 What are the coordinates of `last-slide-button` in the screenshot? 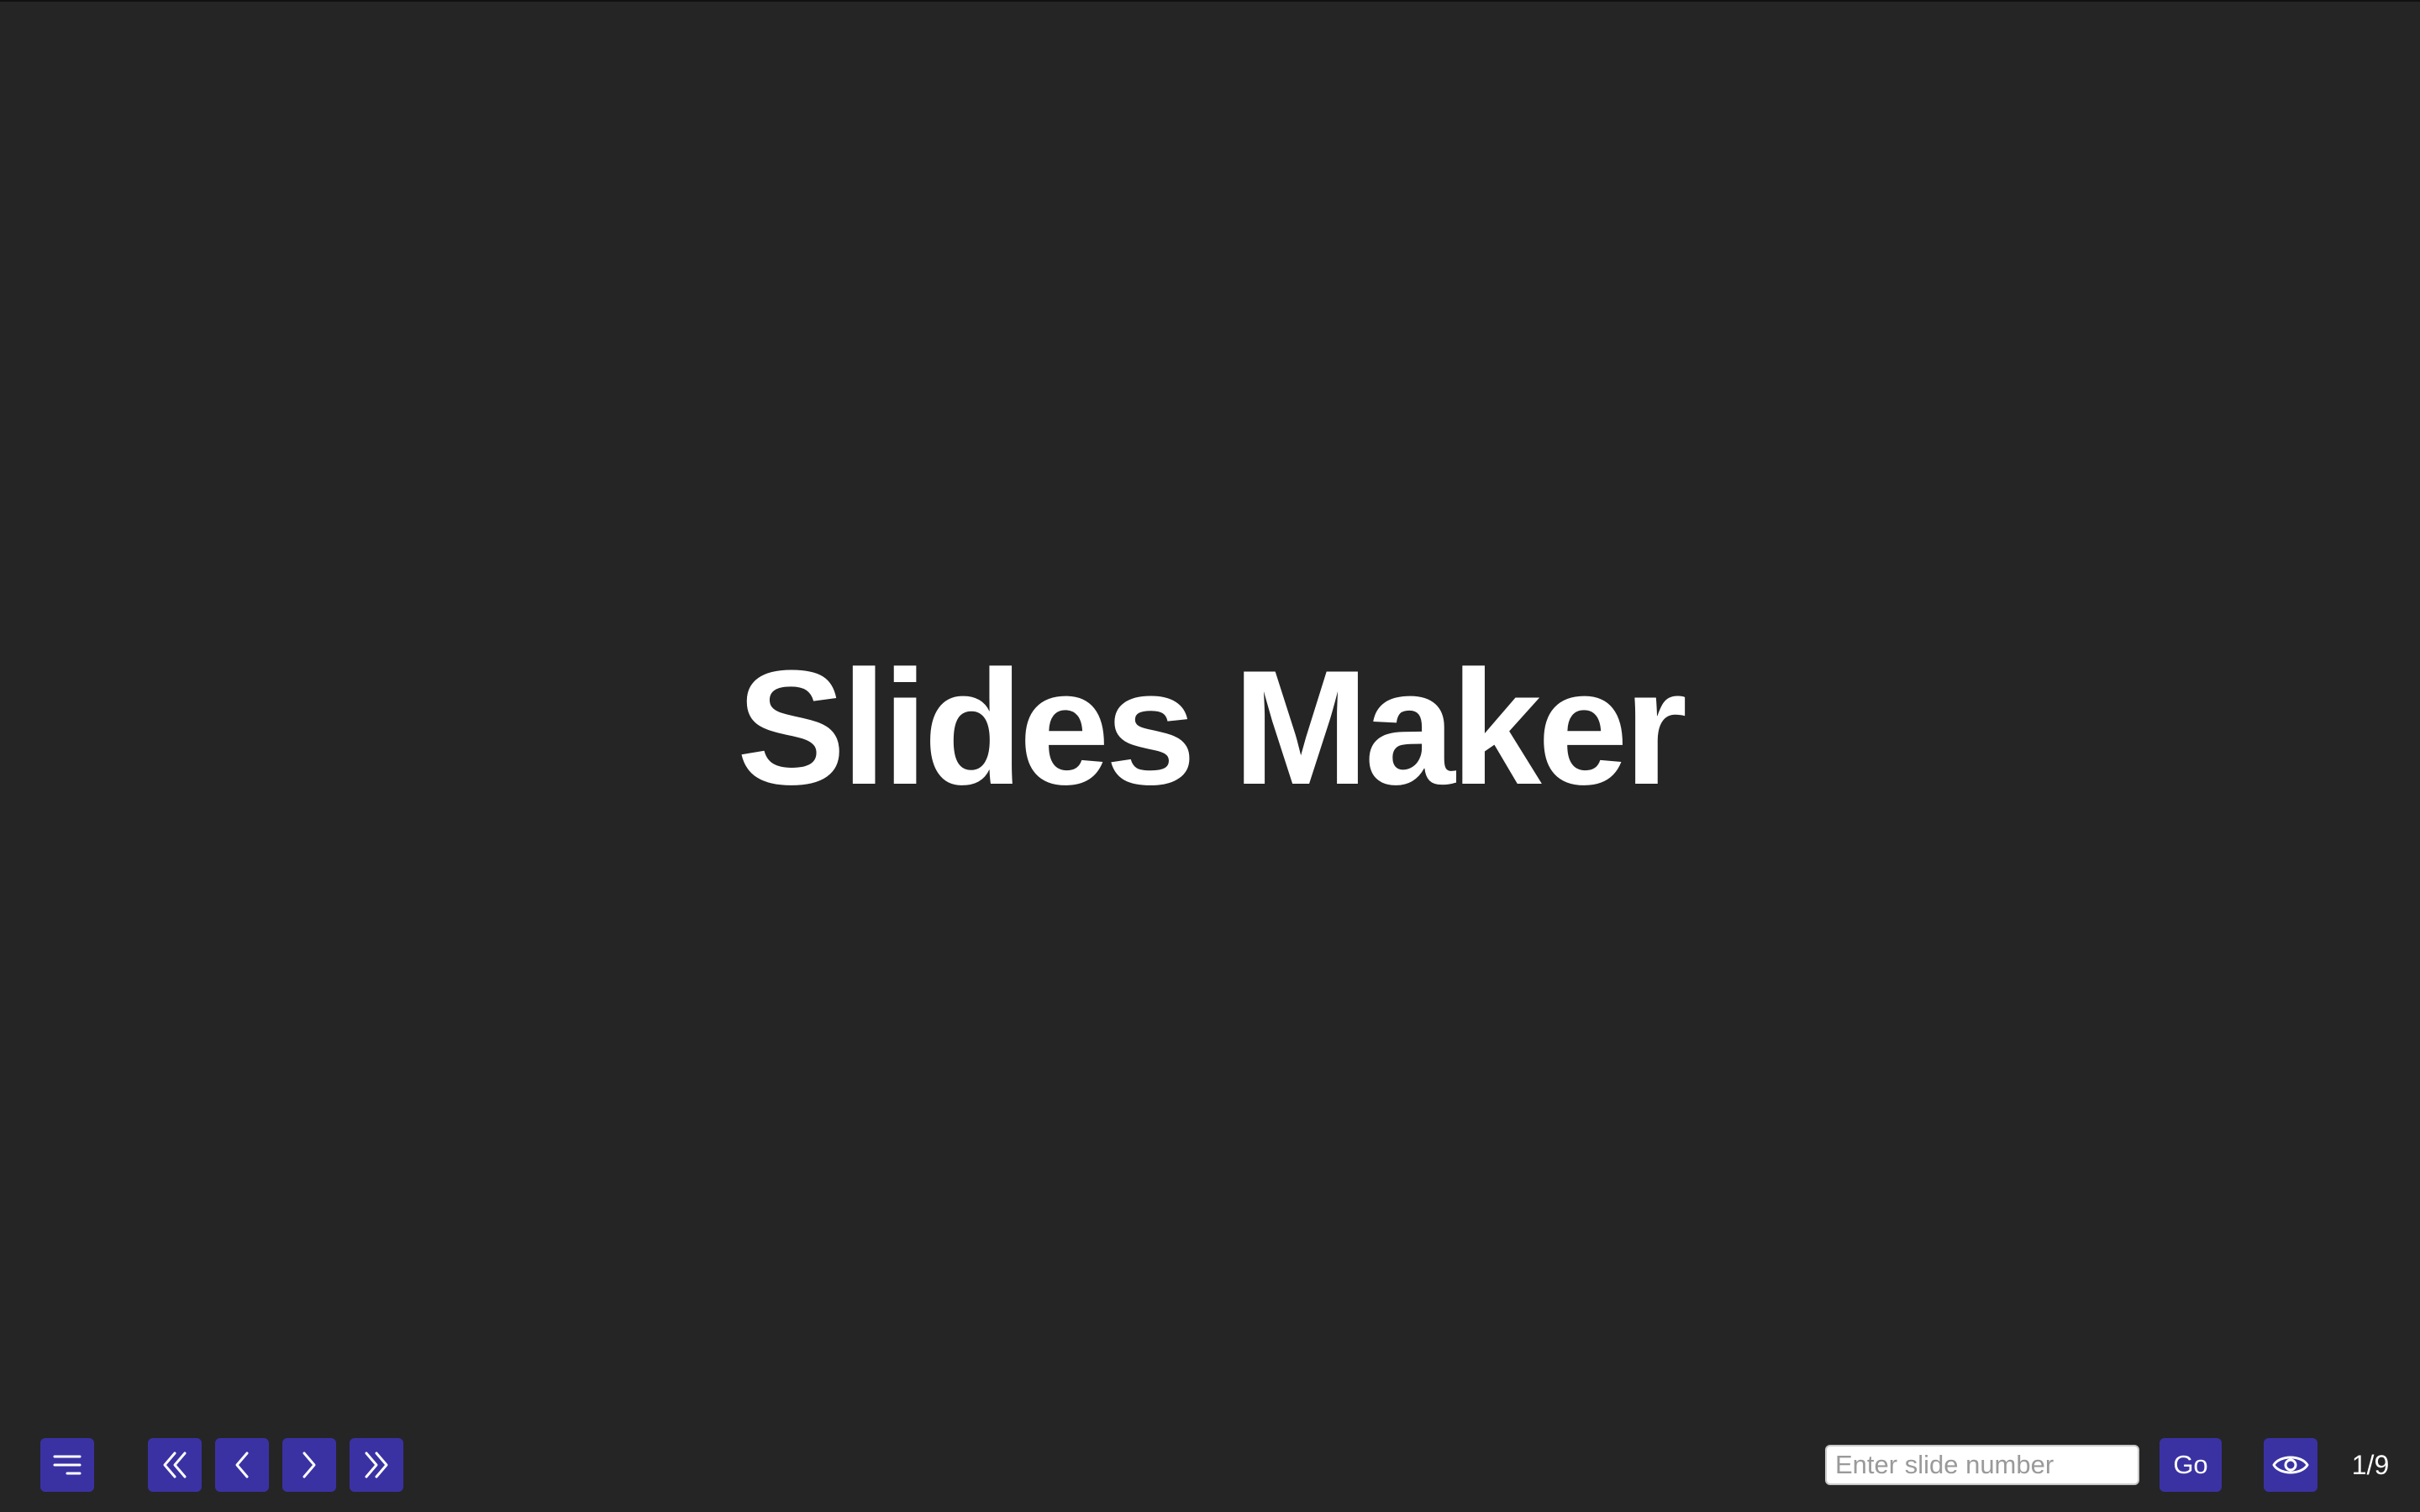 It's located at (376, 1465).